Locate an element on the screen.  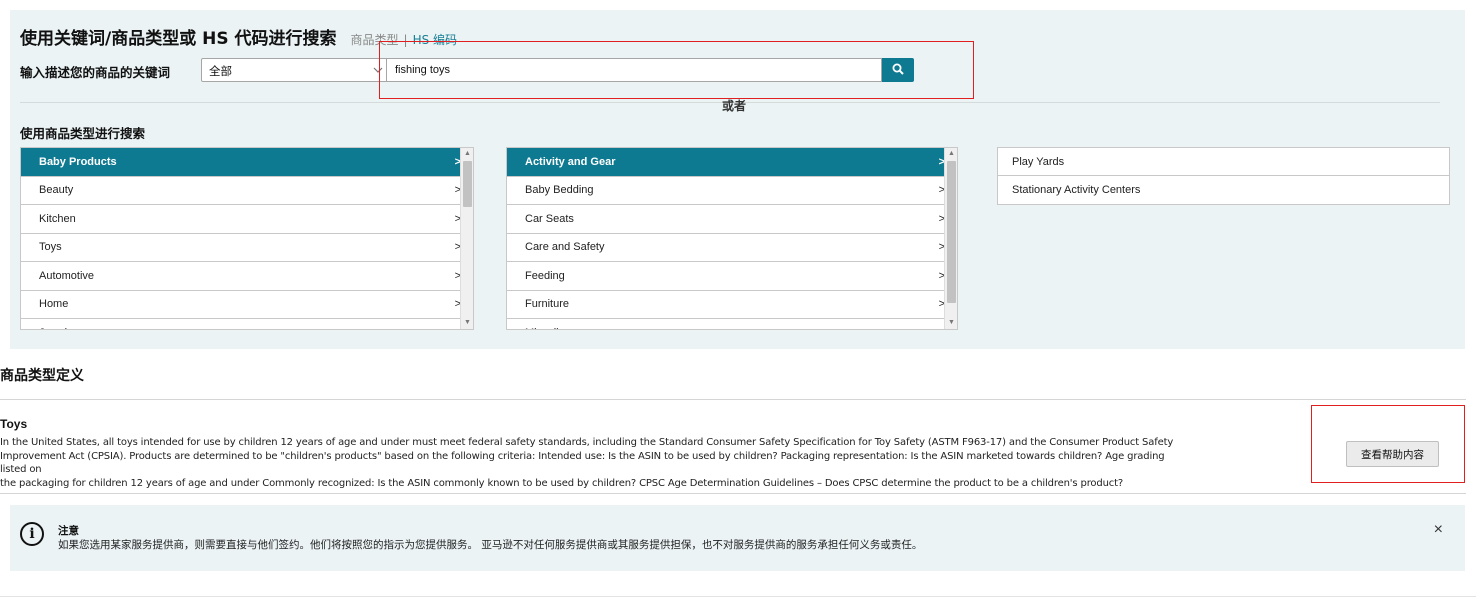
category-level2-item-label: Feeding is located at coordinates (545, 275).